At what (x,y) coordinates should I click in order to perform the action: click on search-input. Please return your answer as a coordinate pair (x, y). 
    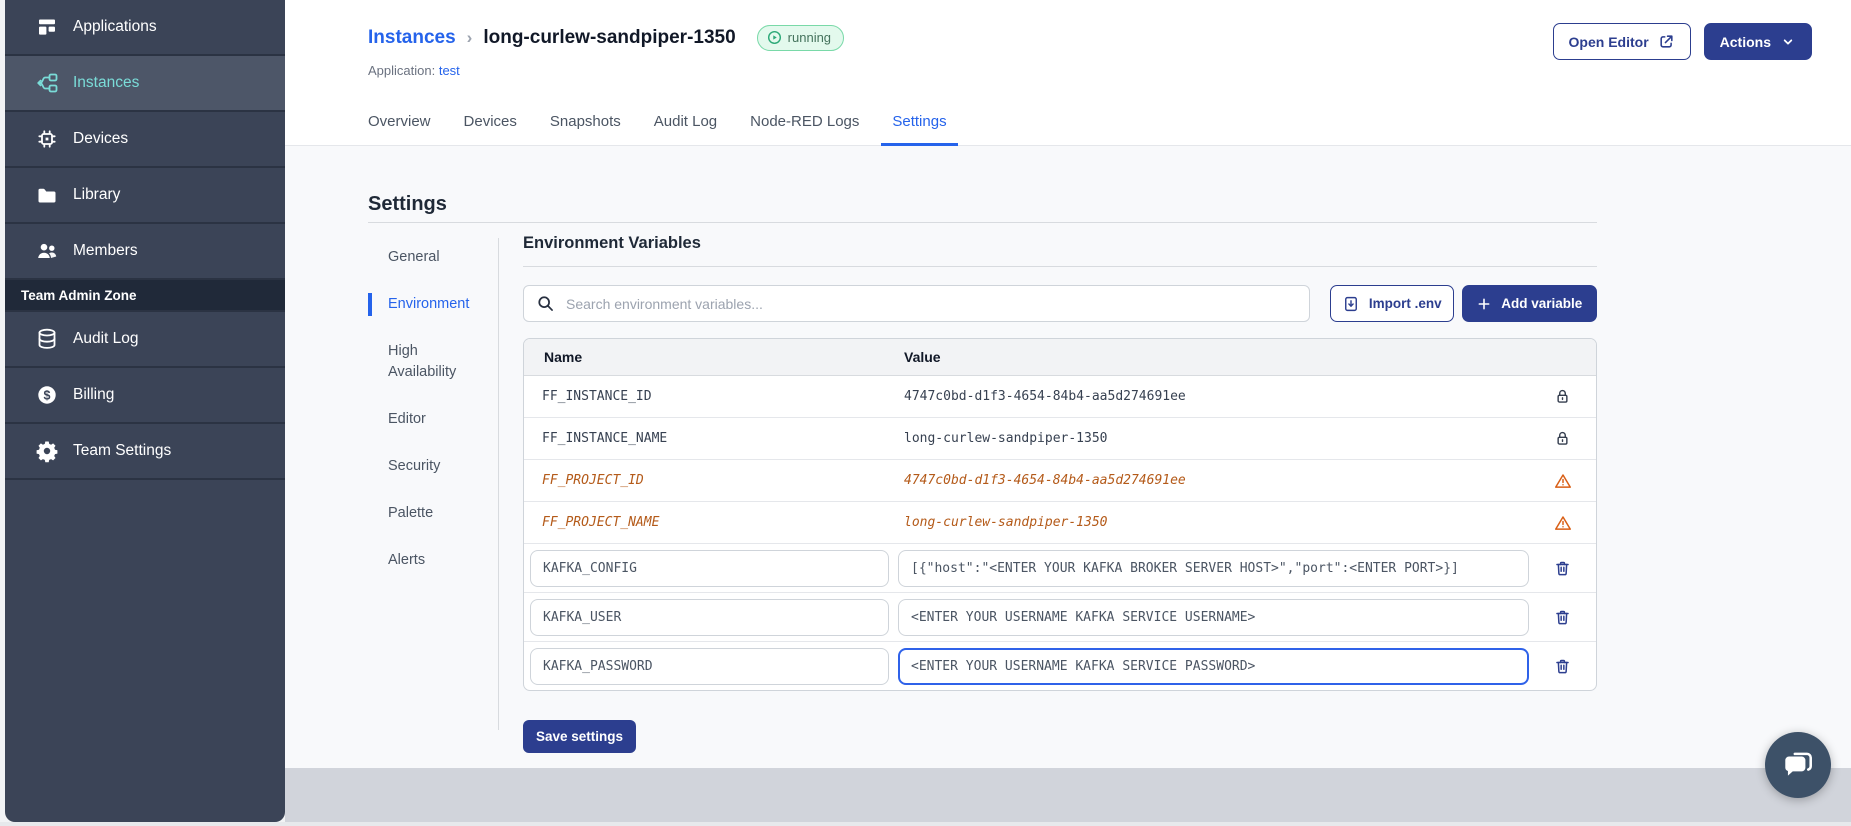
    Looking at the image, I should click on (916, 303).